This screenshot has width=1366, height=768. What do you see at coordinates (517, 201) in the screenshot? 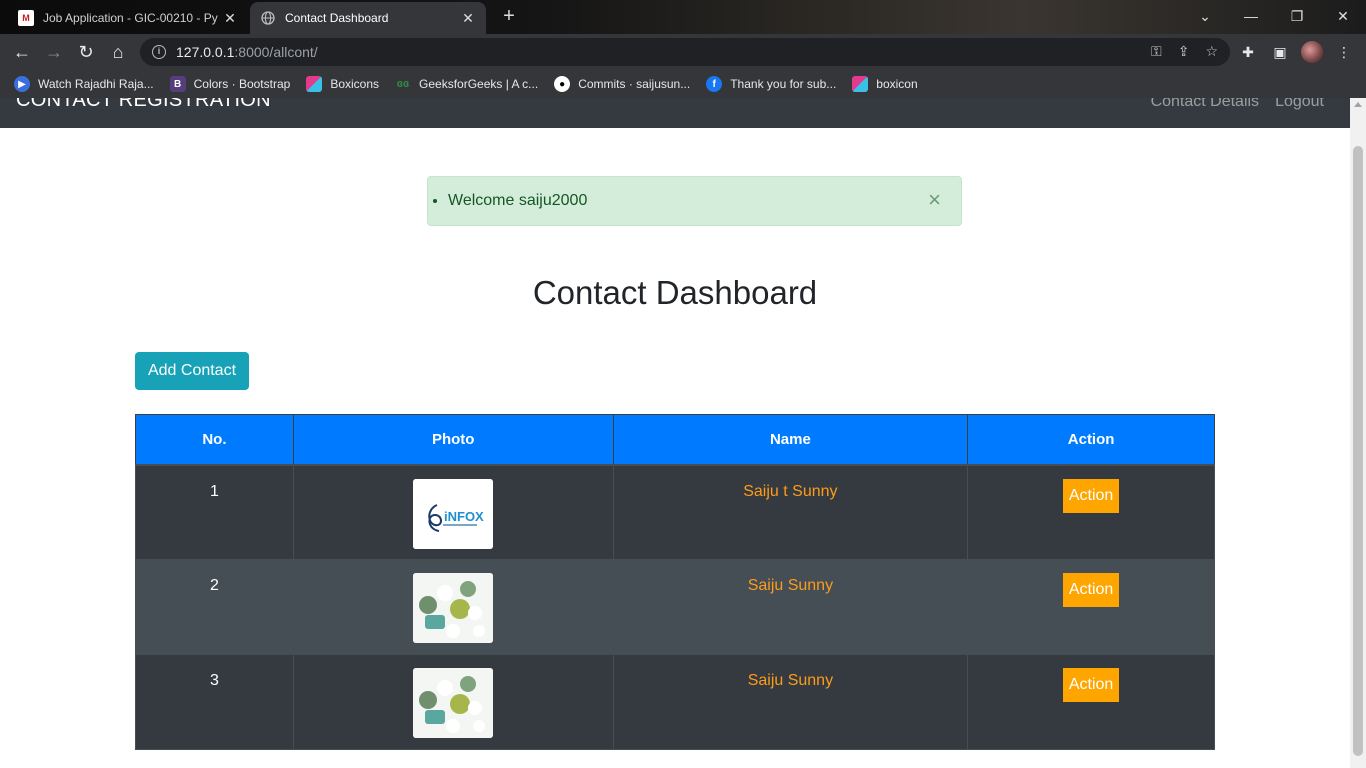
I see `alert-message: Welcome saiju2000` at bounding box center [517, 201].